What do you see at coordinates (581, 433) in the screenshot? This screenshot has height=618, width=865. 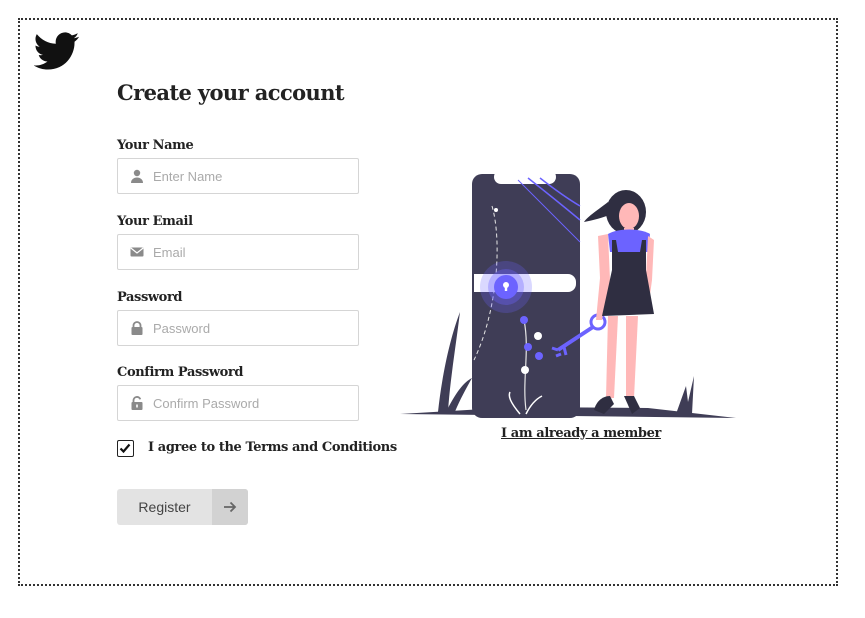 I see `already-member-link: I am already a member` at bounding box center [581, 433].